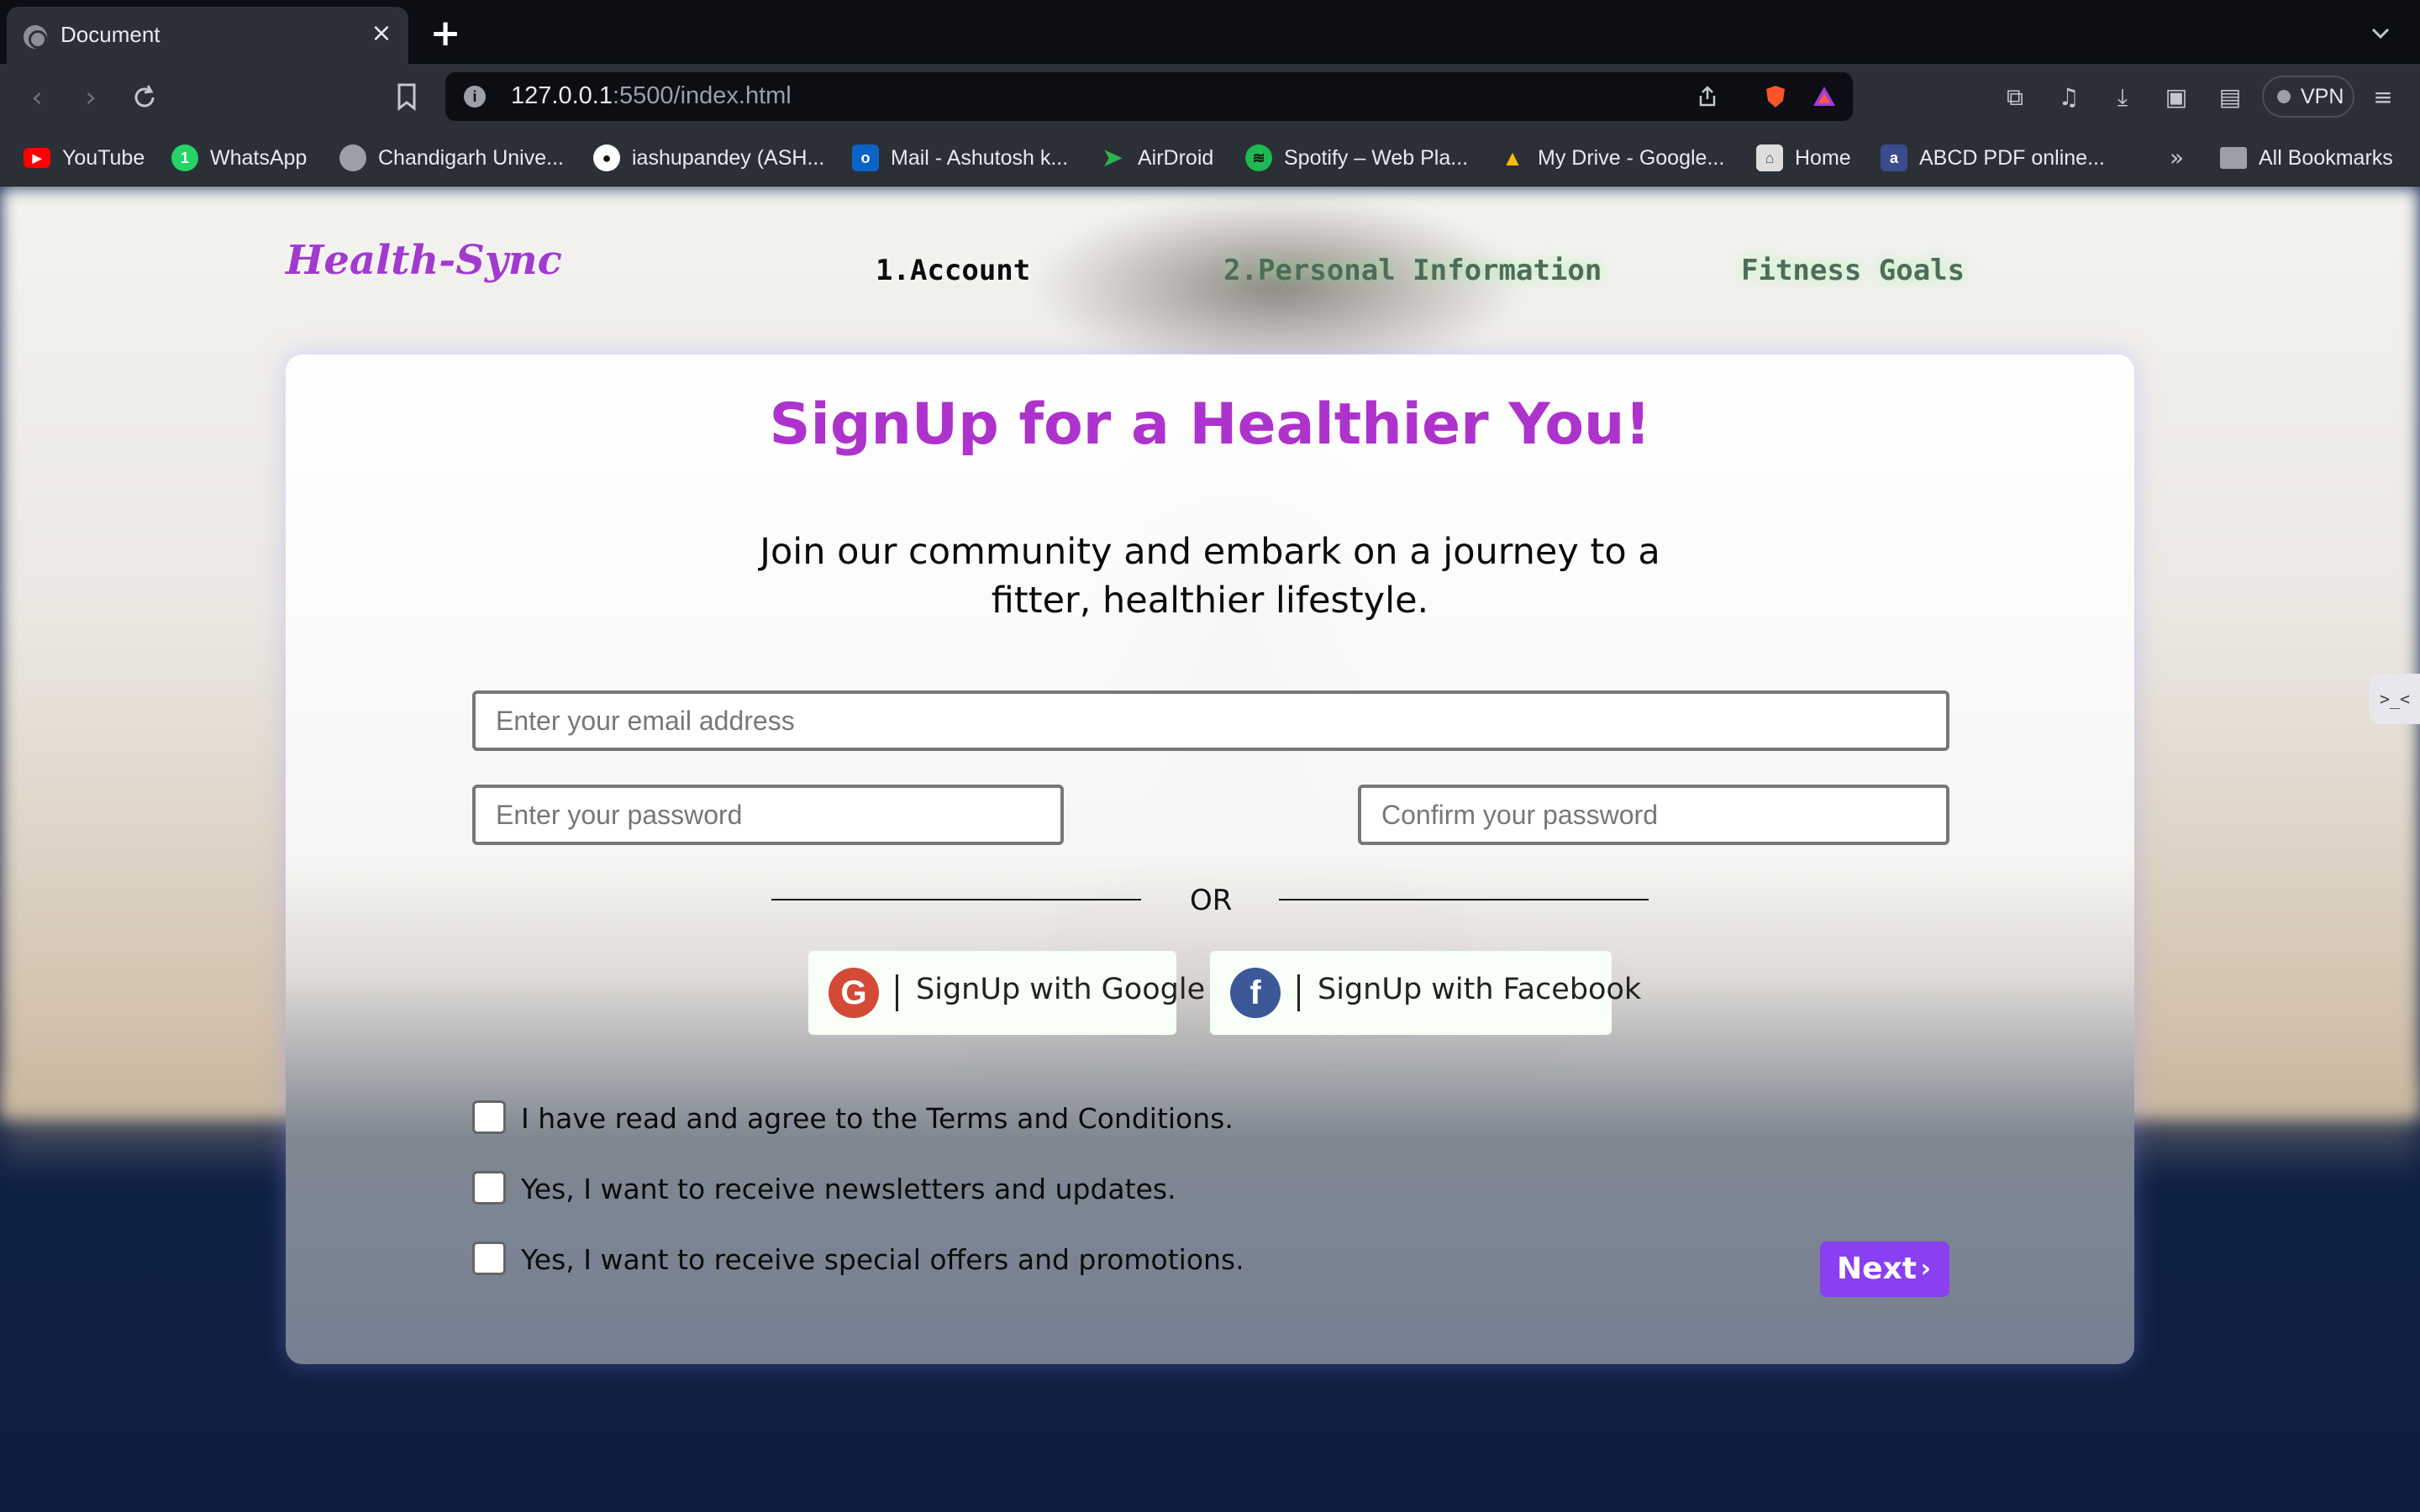  What do you see at coordinates (1824, 96) in the screenshot?
I see `brave-rewards-icon` at bounding box center [1824, 96].